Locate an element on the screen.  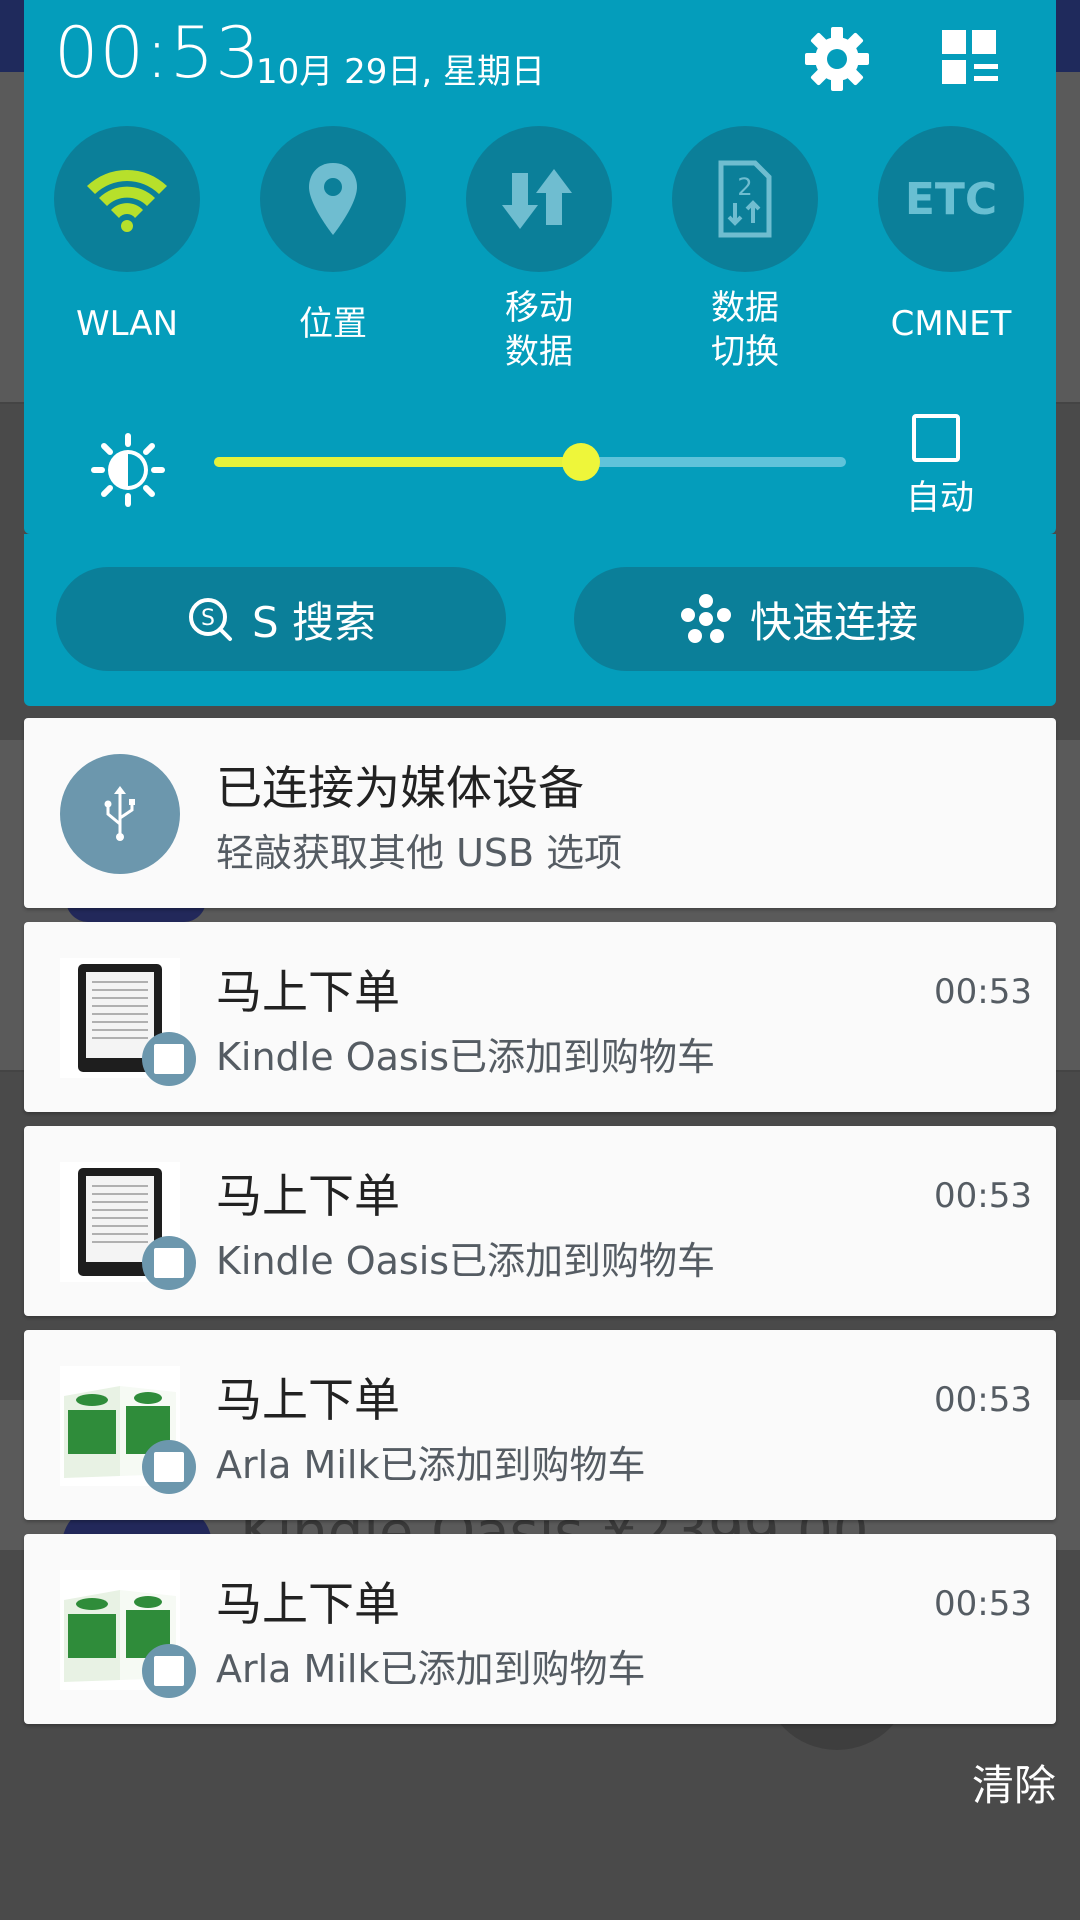
mobile-data-arrows-icon is located at coordinates (537, 199).